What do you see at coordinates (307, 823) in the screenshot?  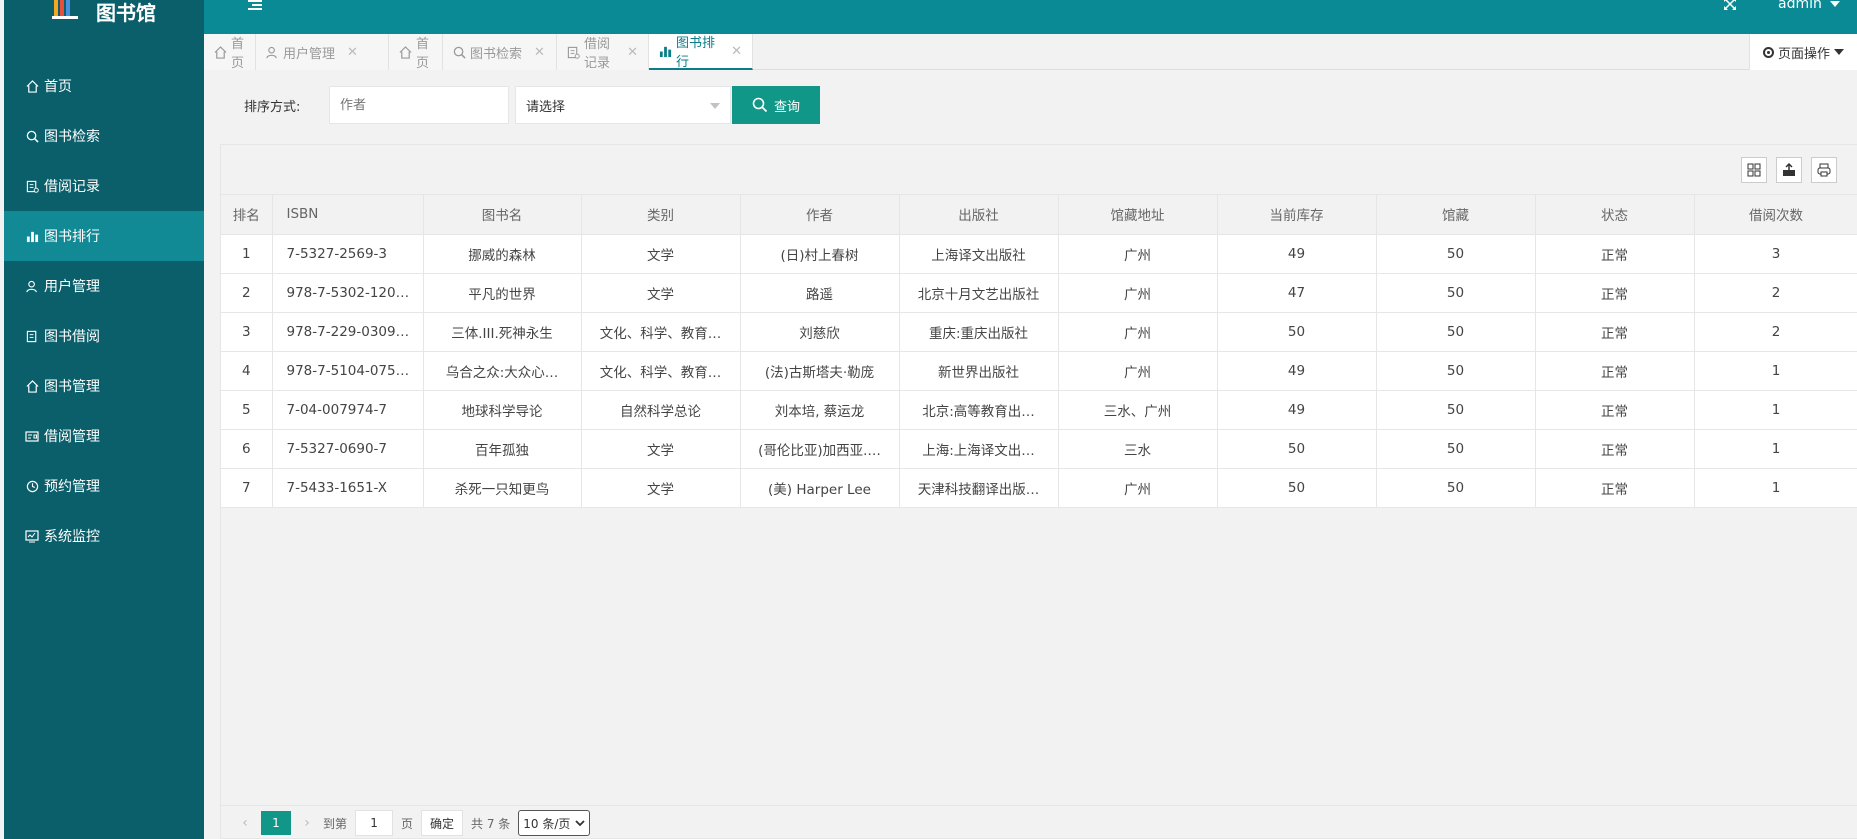 I see `next-page-icon: ›` at bounding box center [307, 823].